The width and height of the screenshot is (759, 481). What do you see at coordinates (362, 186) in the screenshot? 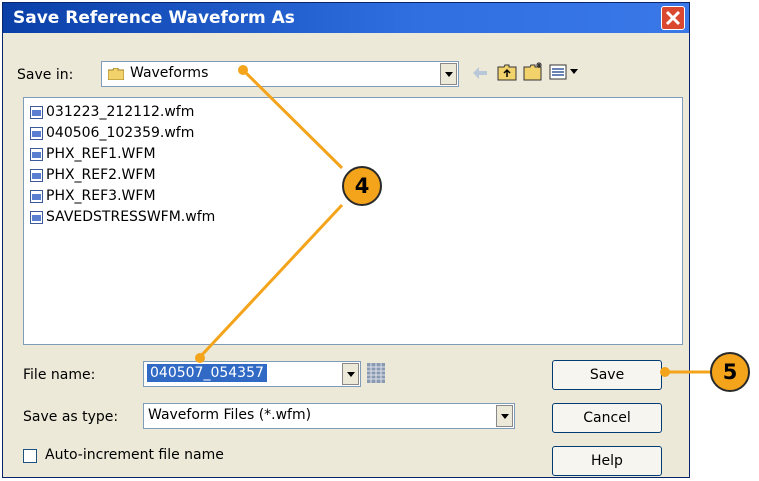
I see `callout-4: 4` at bounding box center [362, 186].